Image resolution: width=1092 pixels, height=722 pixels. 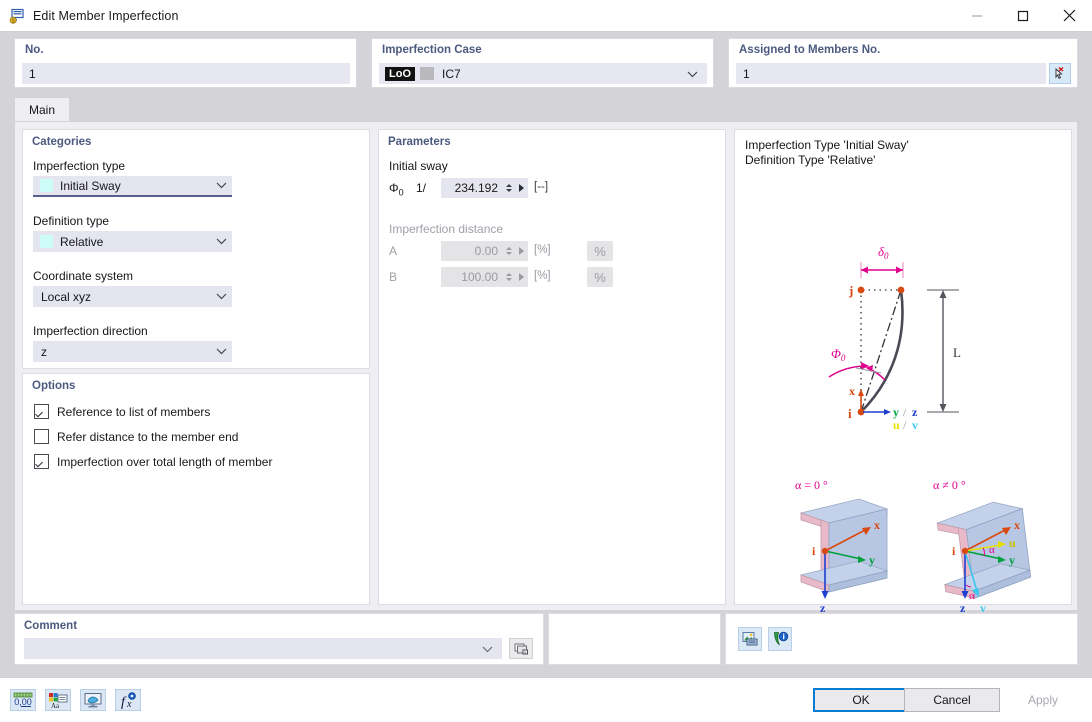 I want to click on initial-sway-input: 234.192, so click(x=484, y=188).